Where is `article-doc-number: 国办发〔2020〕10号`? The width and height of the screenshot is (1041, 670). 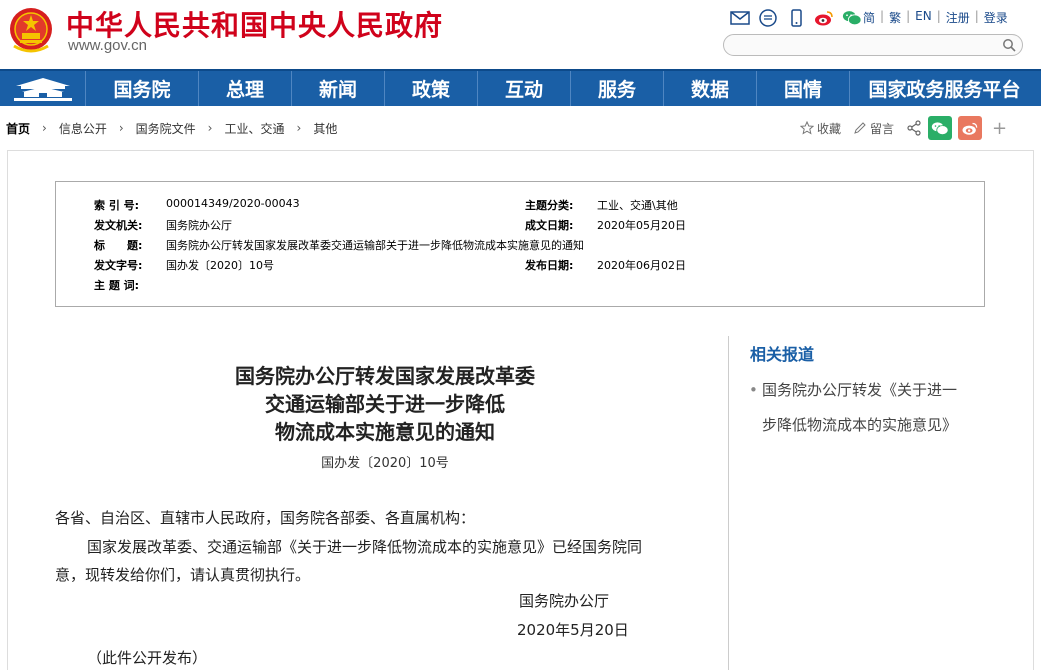
article-doc-number: 国办发〔2020〕10号 is located at coordinates (385, 463).